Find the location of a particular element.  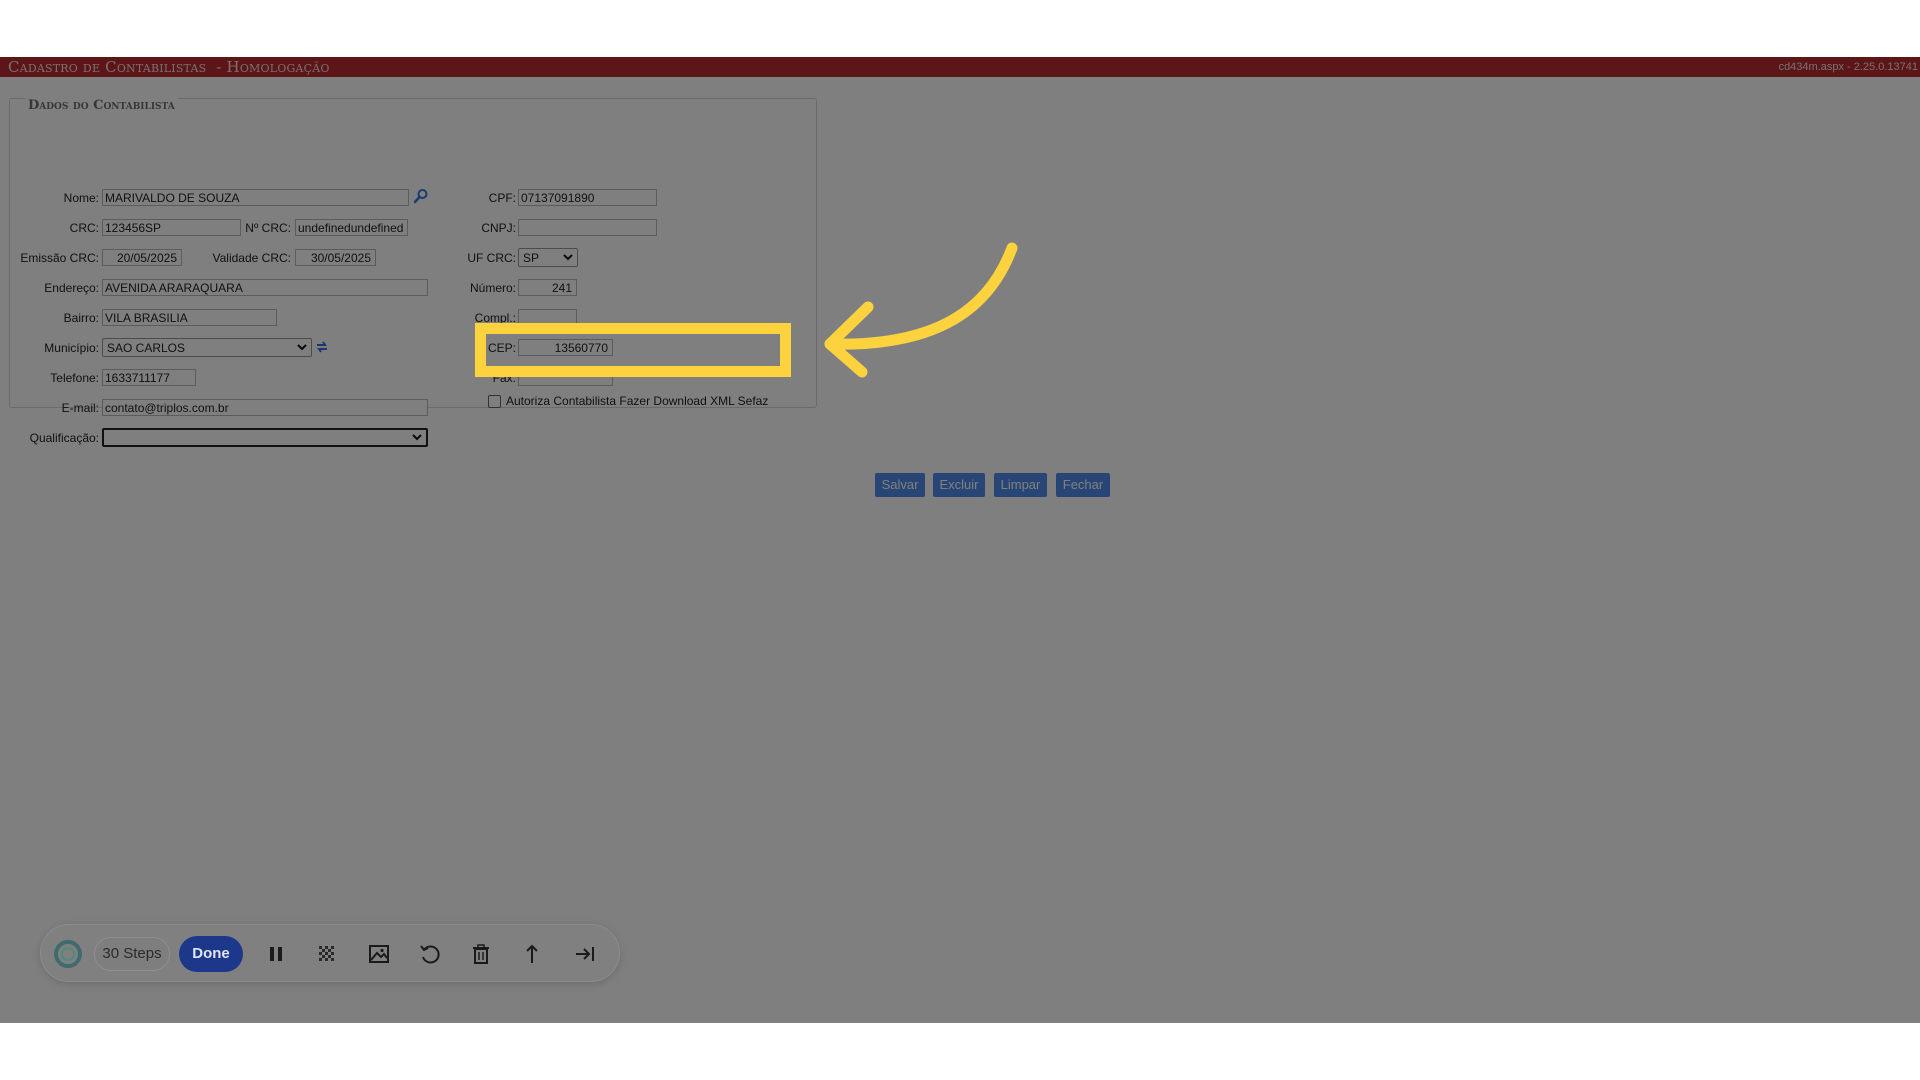

telefone-label: Telefone: is located at coordinates (74, 378).